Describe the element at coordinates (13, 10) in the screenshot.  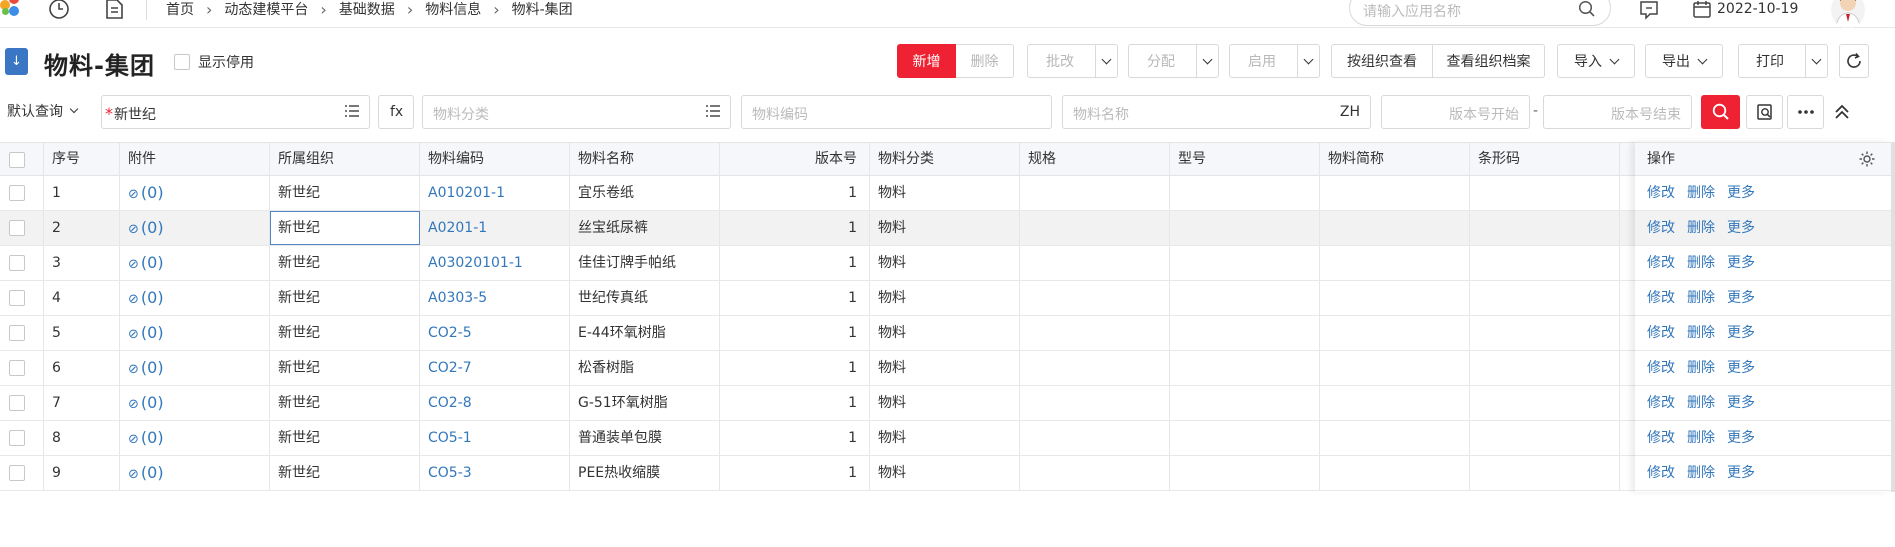
I see `app-logo-icon` at that location.